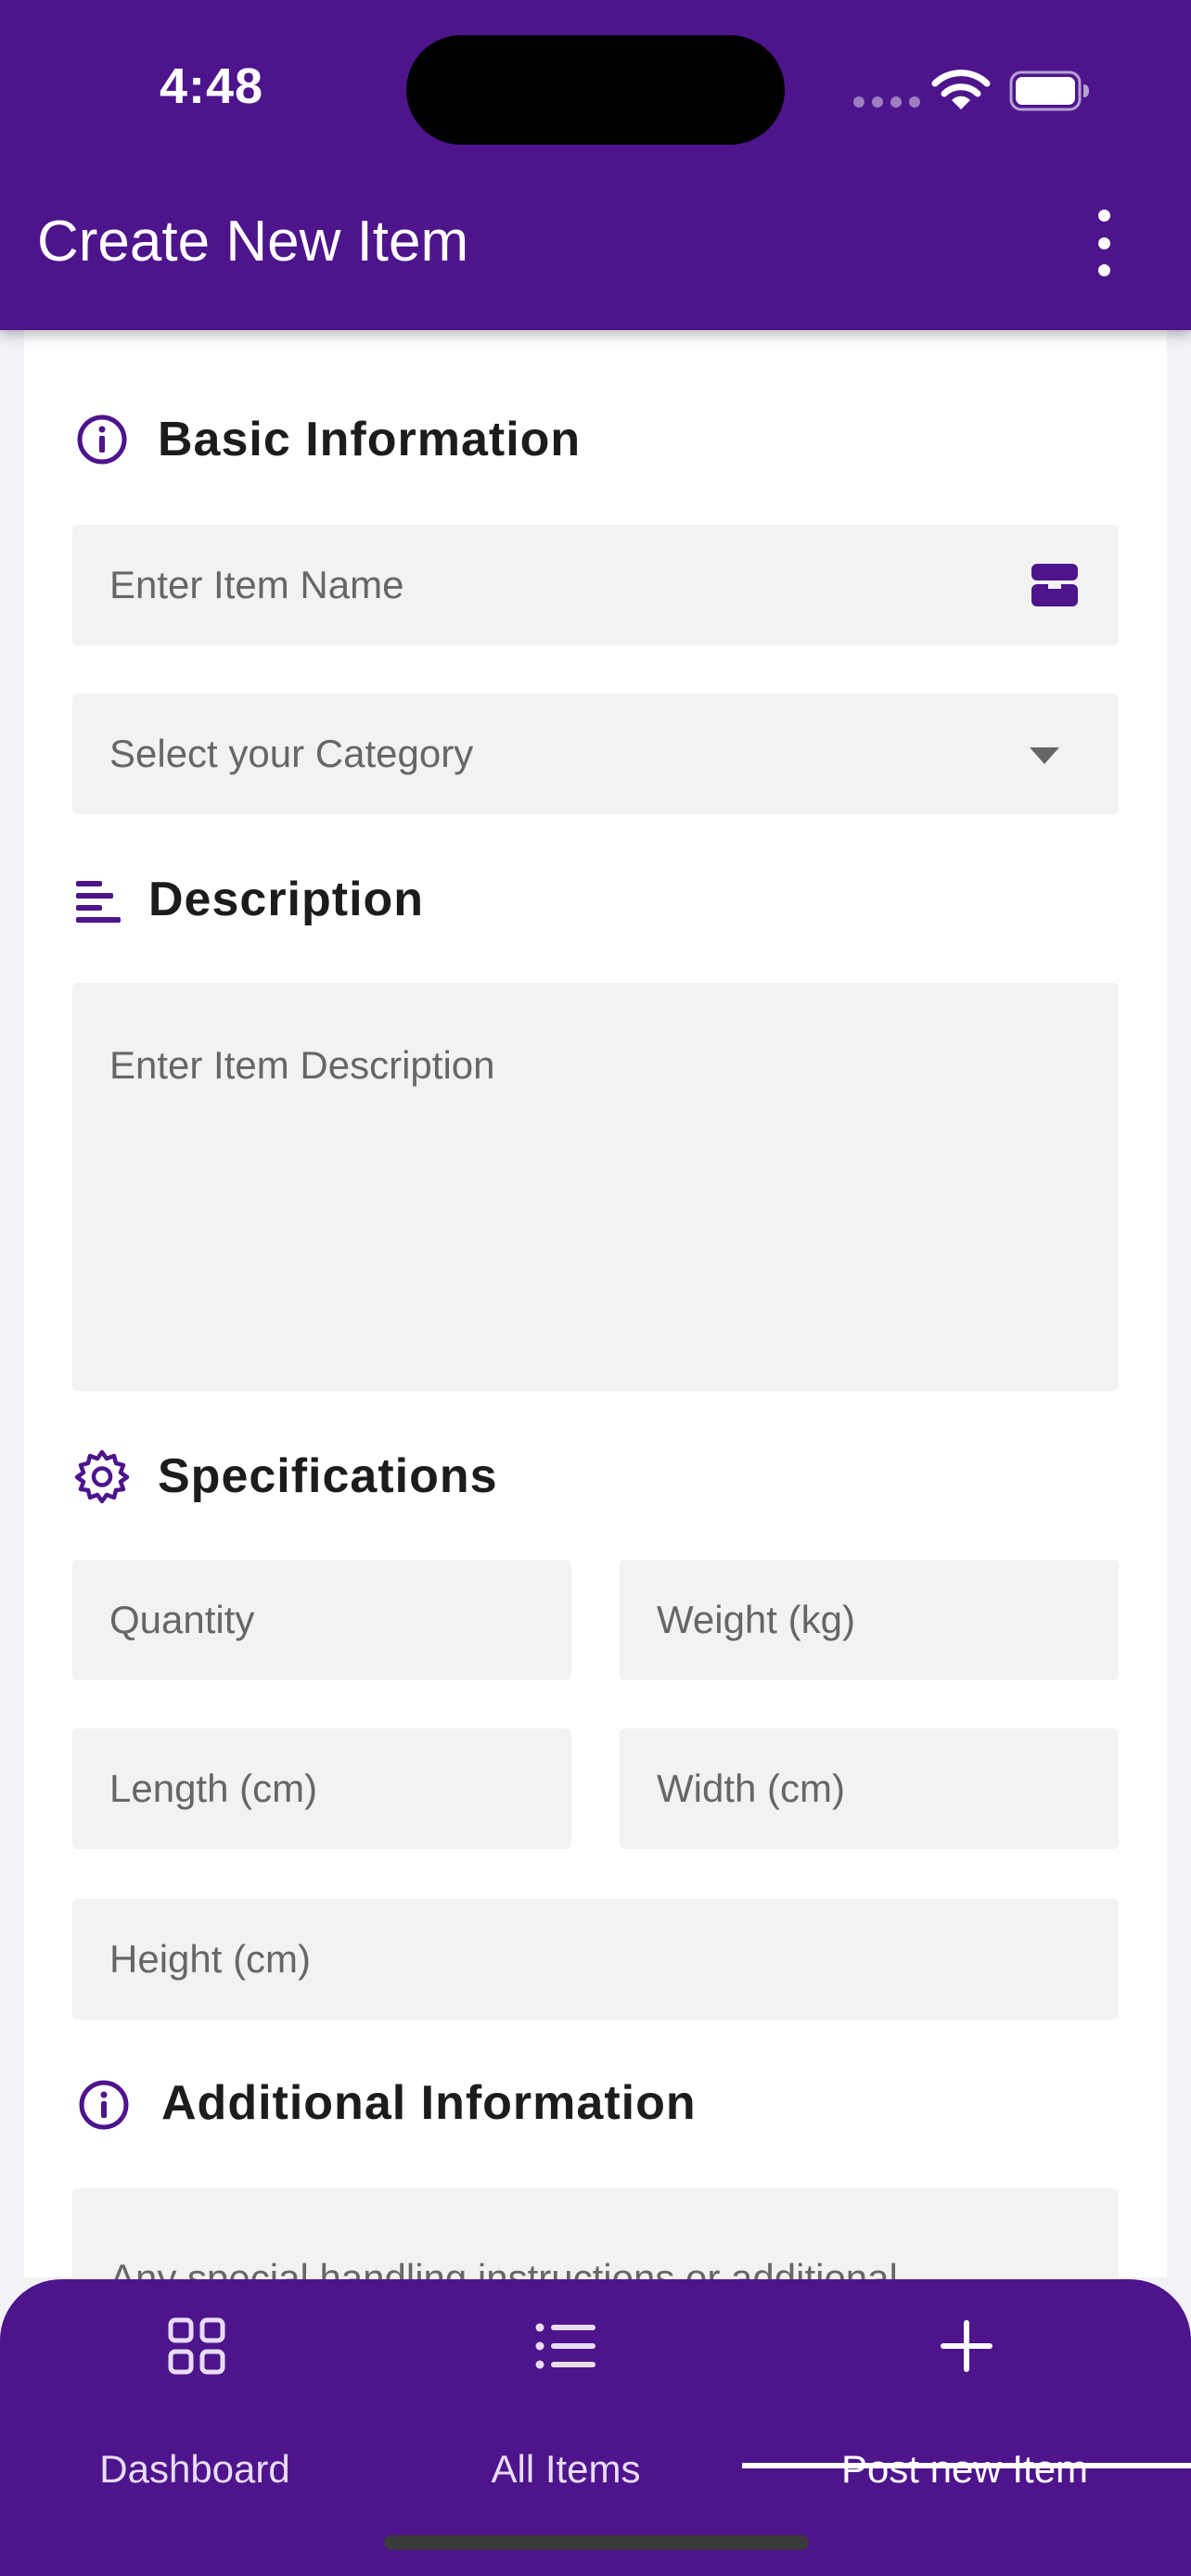 The height and width of the screenshot is (2576, 1191). I want to click on length-input: Length (cm), so click(321, 1788).